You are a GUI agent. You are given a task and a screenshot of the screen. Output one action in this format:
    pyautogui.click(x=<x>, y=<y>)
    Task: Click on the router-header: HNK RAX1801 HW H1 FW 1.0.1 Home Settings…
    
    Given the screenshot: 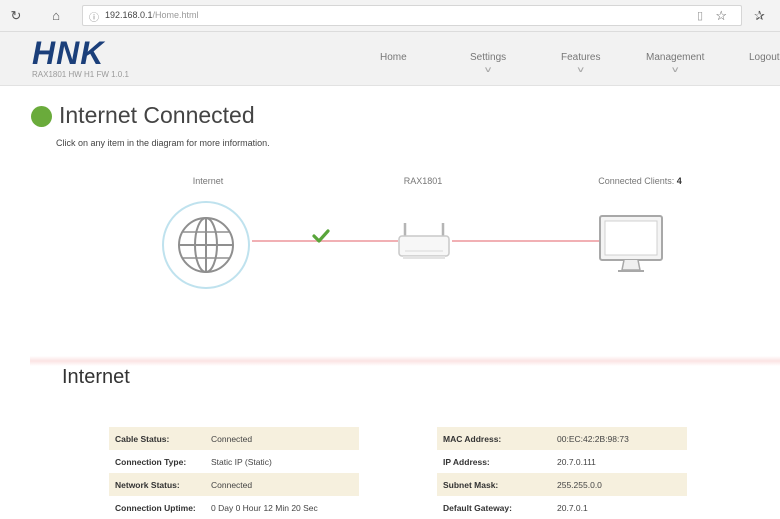 What is the action you would take?
    pyautogui.click(x=390, y=59)
    